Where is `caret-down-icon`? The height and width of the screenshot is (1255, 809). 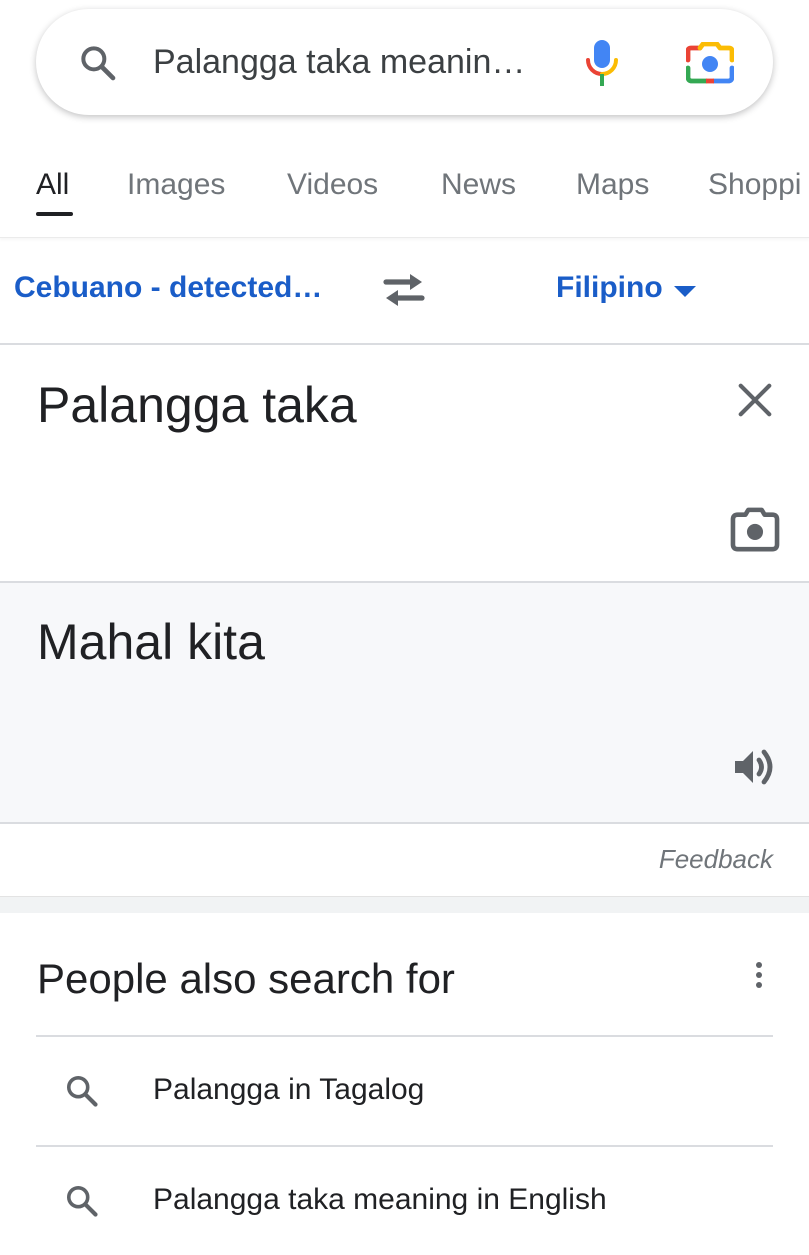
caret-down-icon is located at coordinates (685, 291).